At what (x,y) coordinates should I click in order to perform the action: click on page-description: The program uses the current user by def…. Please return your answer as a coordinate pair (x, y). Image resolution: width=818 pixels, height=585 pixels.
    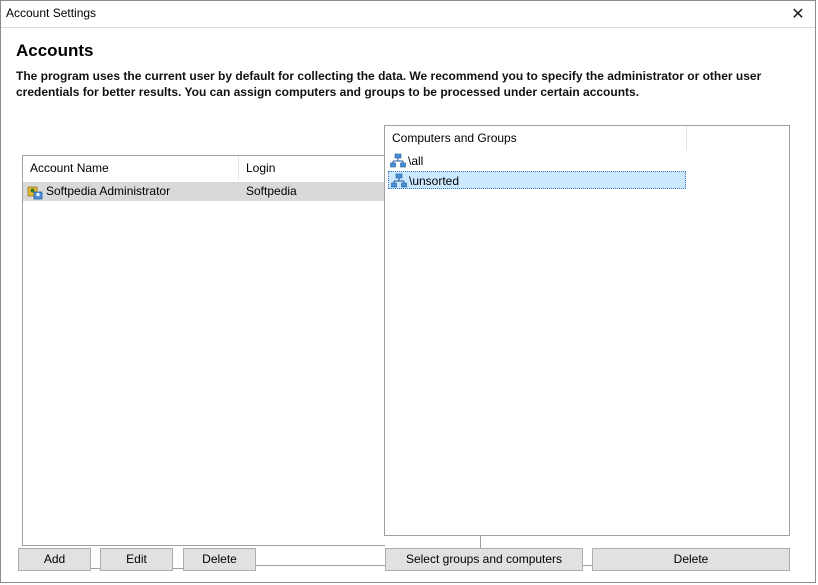
    Looking at the image, I should click on (389, 84).